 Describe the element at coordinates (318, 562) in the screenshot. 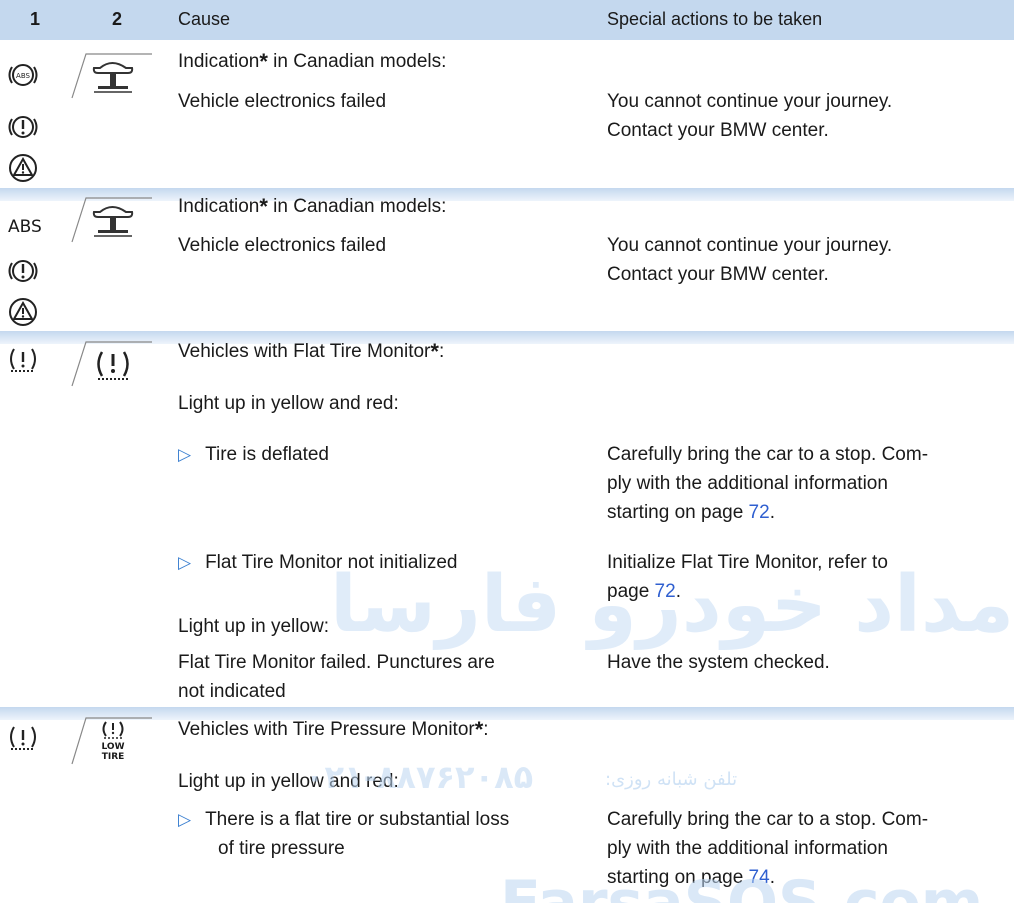

I see `list-item: ▷ Flat Tire Monitor not initialized` at that location.